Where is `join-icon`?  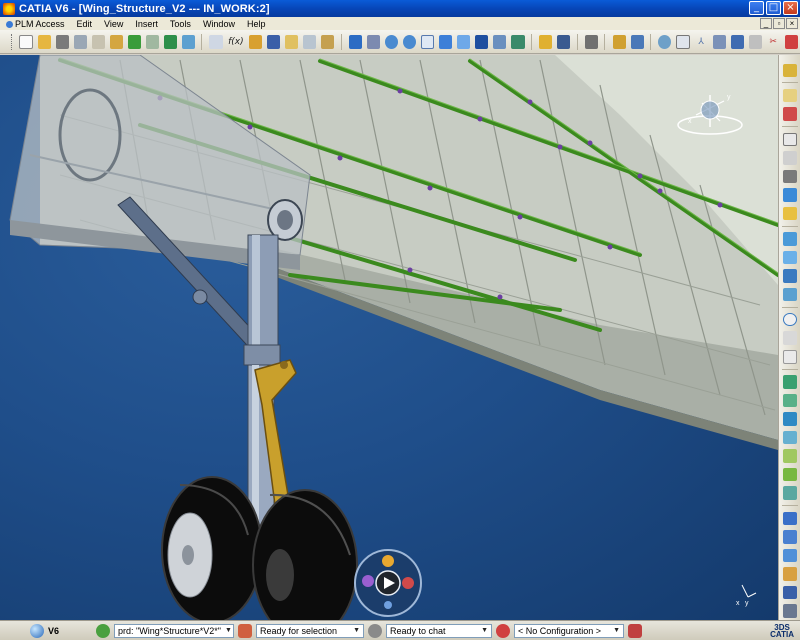 join-icon is located at coordinates (789, 382).